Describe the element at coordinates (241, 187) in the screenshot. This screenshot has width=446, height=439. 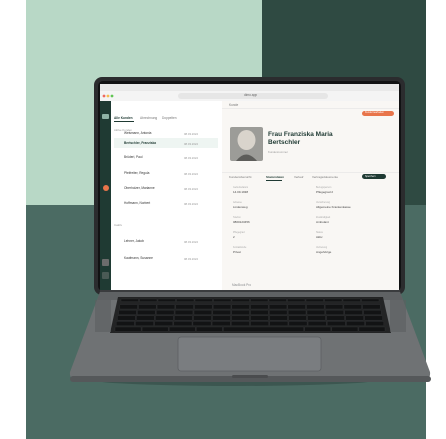
I see `field-label: Geburtsdatum` at that location.